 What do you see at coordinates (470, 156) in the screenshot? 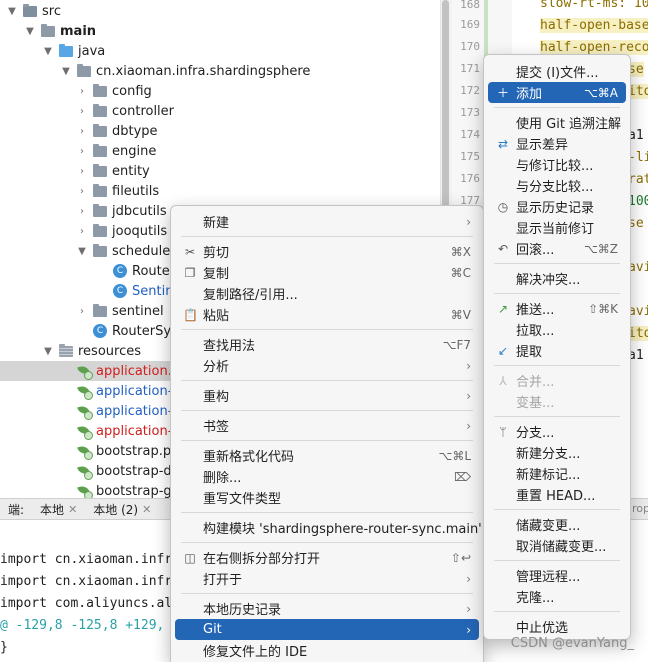
I see `line-number: 175` at bounding box center [470, 156].